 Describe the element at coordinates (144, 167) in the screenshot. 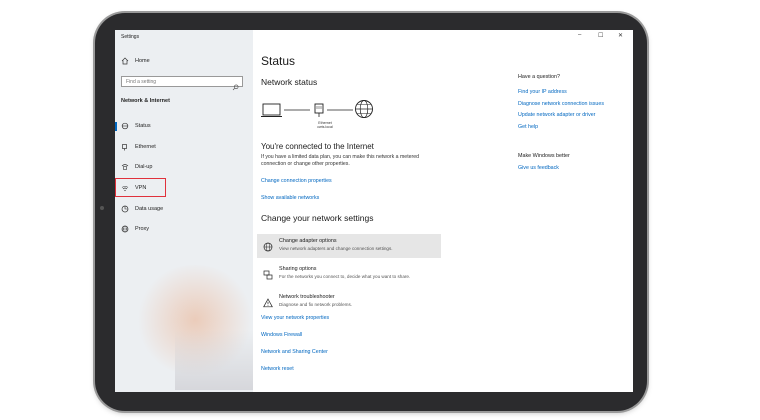

I see `sidebar-item-label: Dial-up` at that location.